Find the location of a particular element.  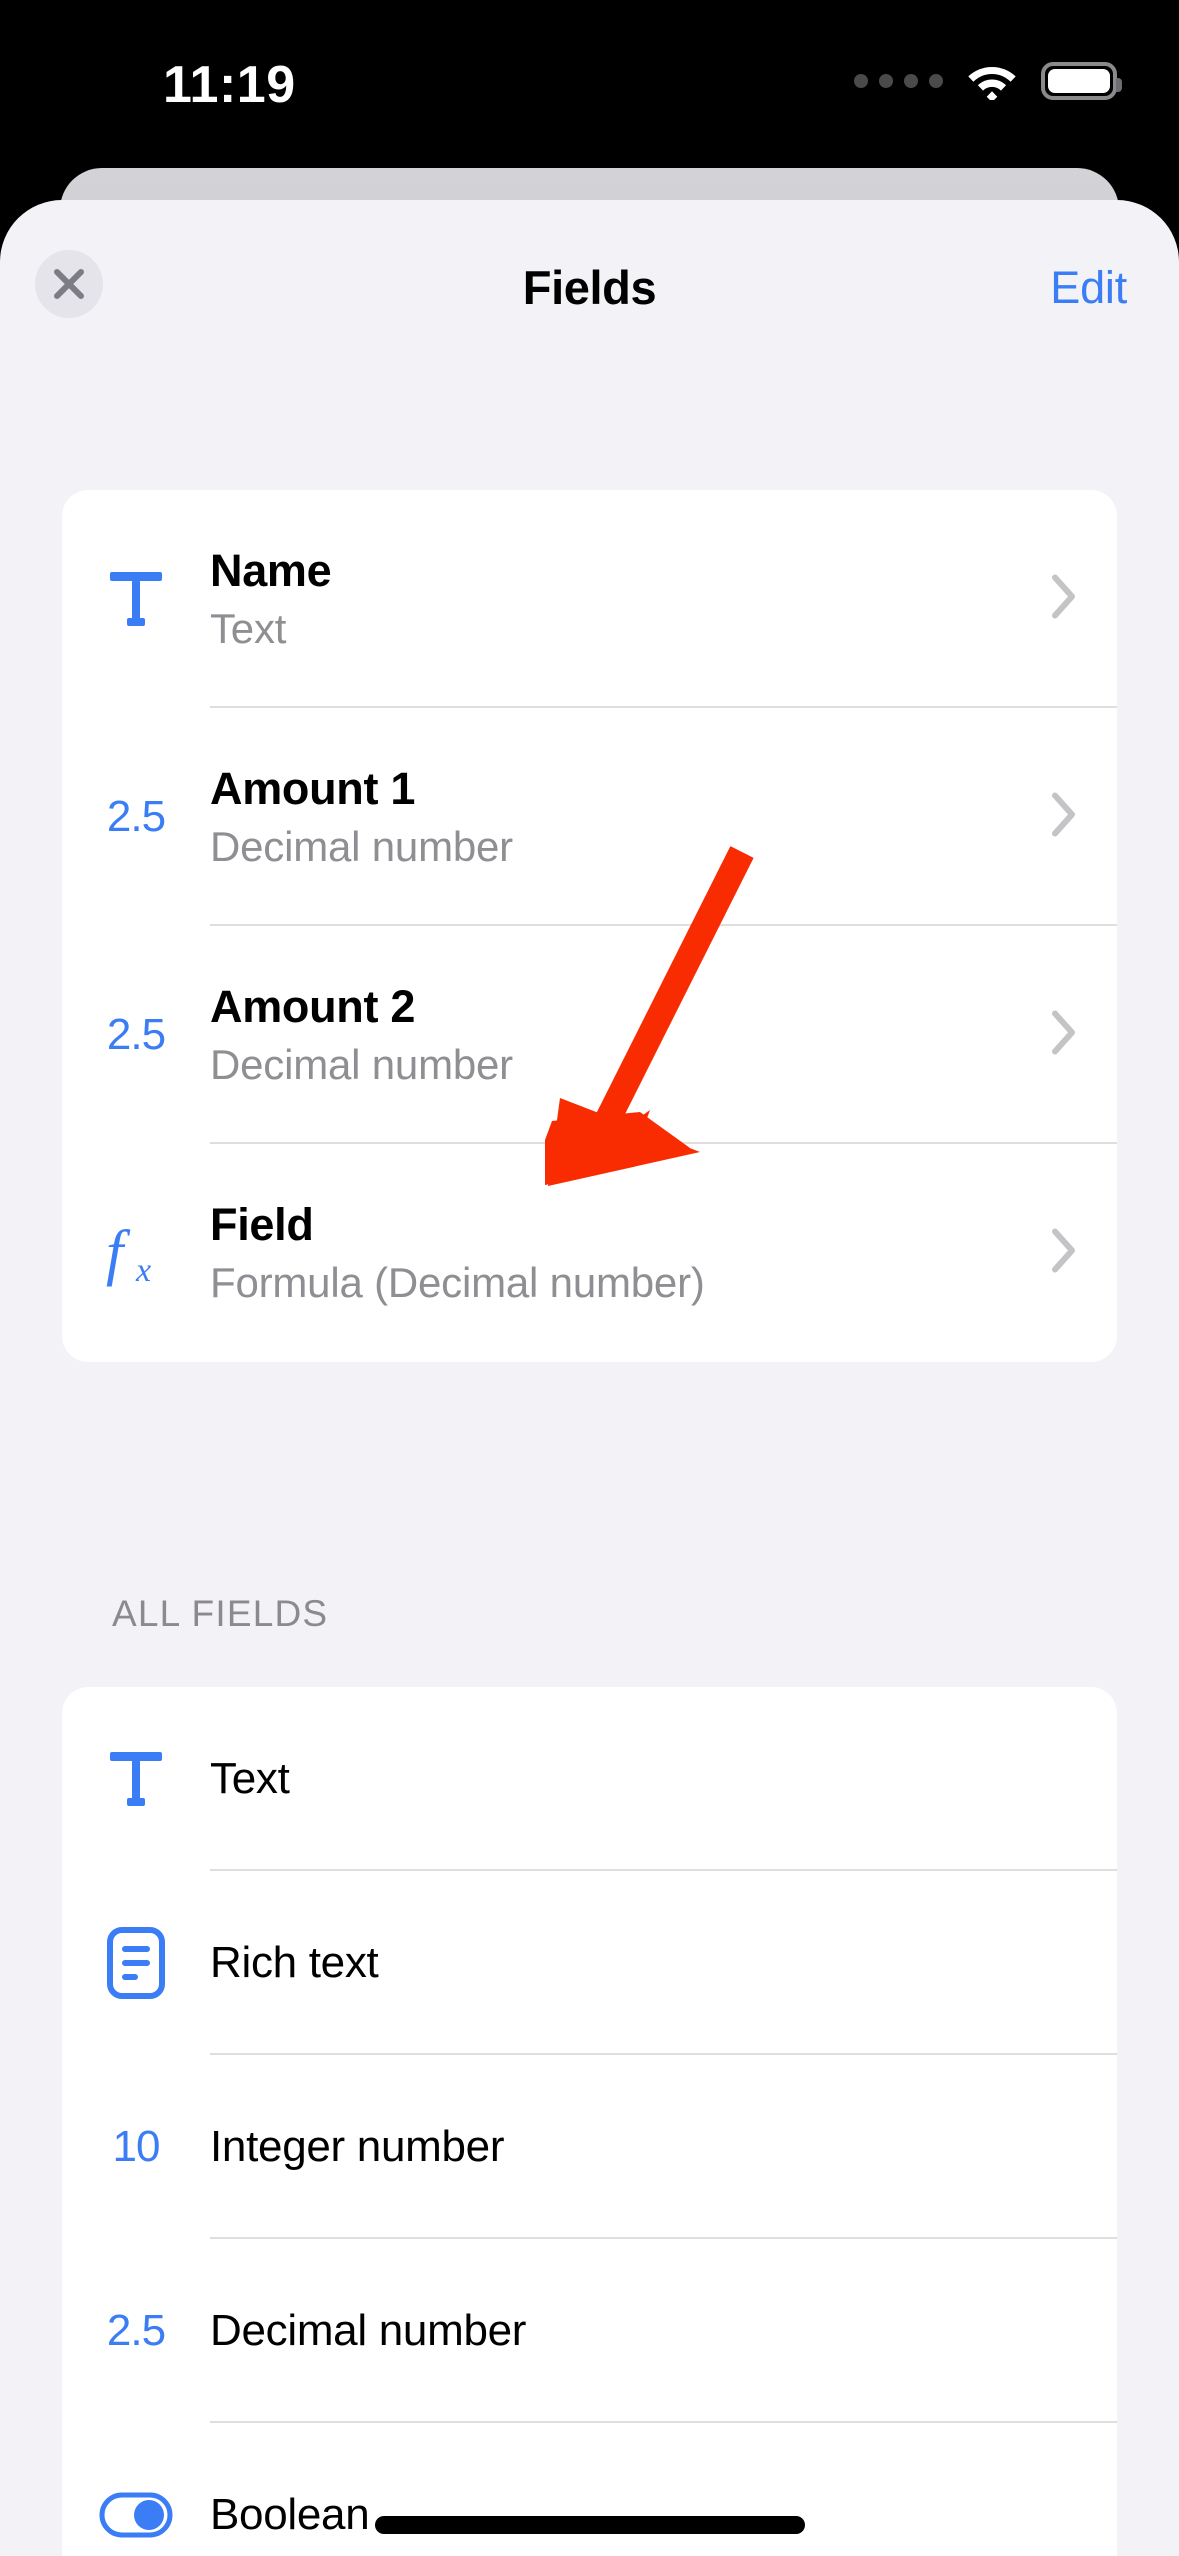

all-field-row-integer-number: 10 Integer number is located at coordinates (589, 2147).